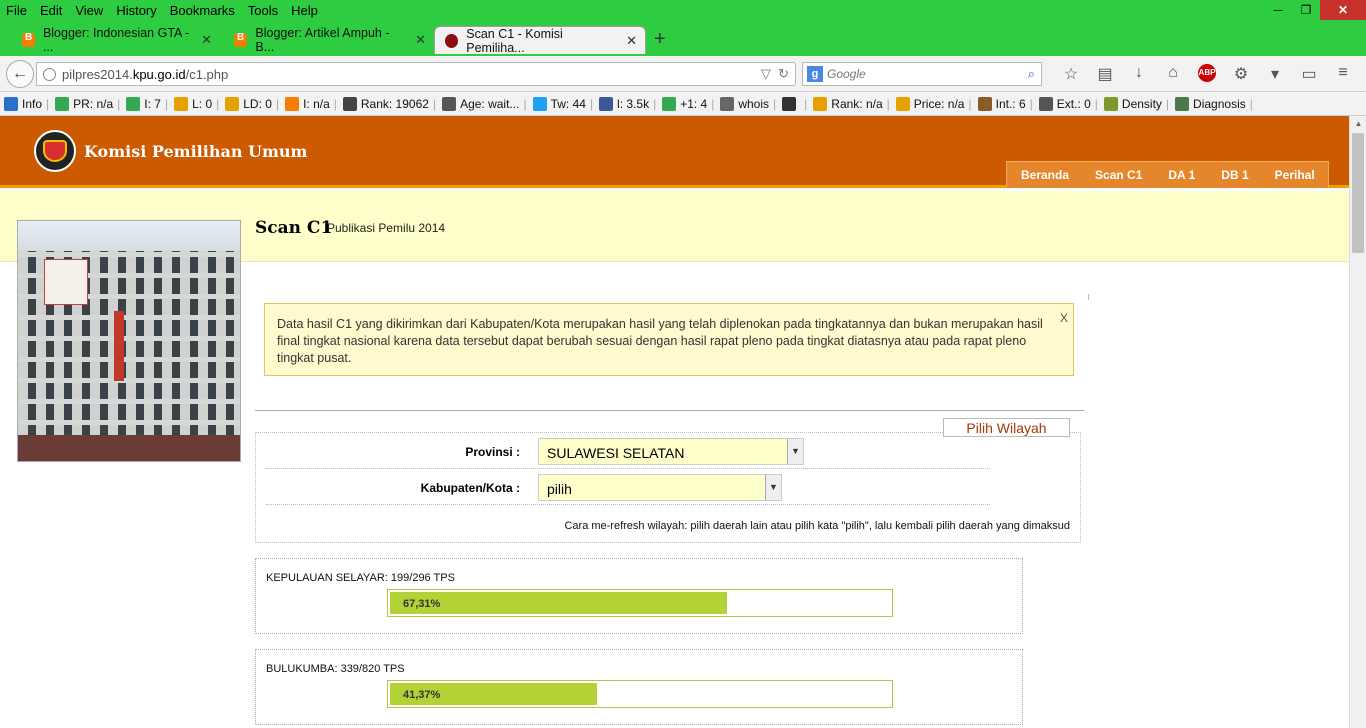 This screenshot has width=1366, height=728. What do you see at coordinates (568, 103) in the screenshot?
I see `seo-toolbar-label: Tw: 44` at bounding box center [568, 103].